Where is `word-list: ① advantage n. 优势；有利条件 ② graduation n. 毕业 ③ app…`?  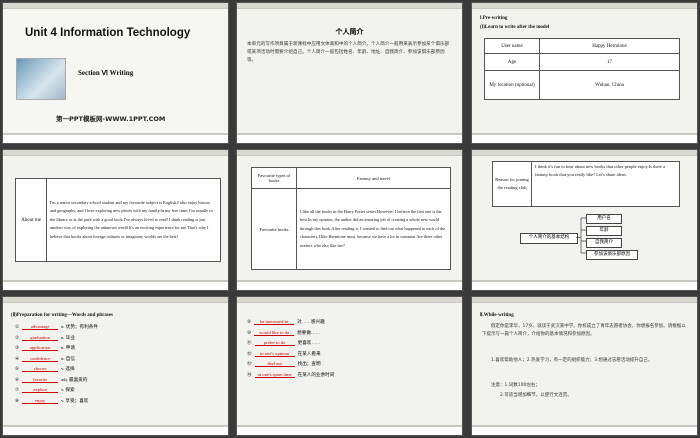 word-list: ① advantage n. 优势；有利条件 ② graduation n. 毕业 ③ app… is located at coordinates (56, 366).